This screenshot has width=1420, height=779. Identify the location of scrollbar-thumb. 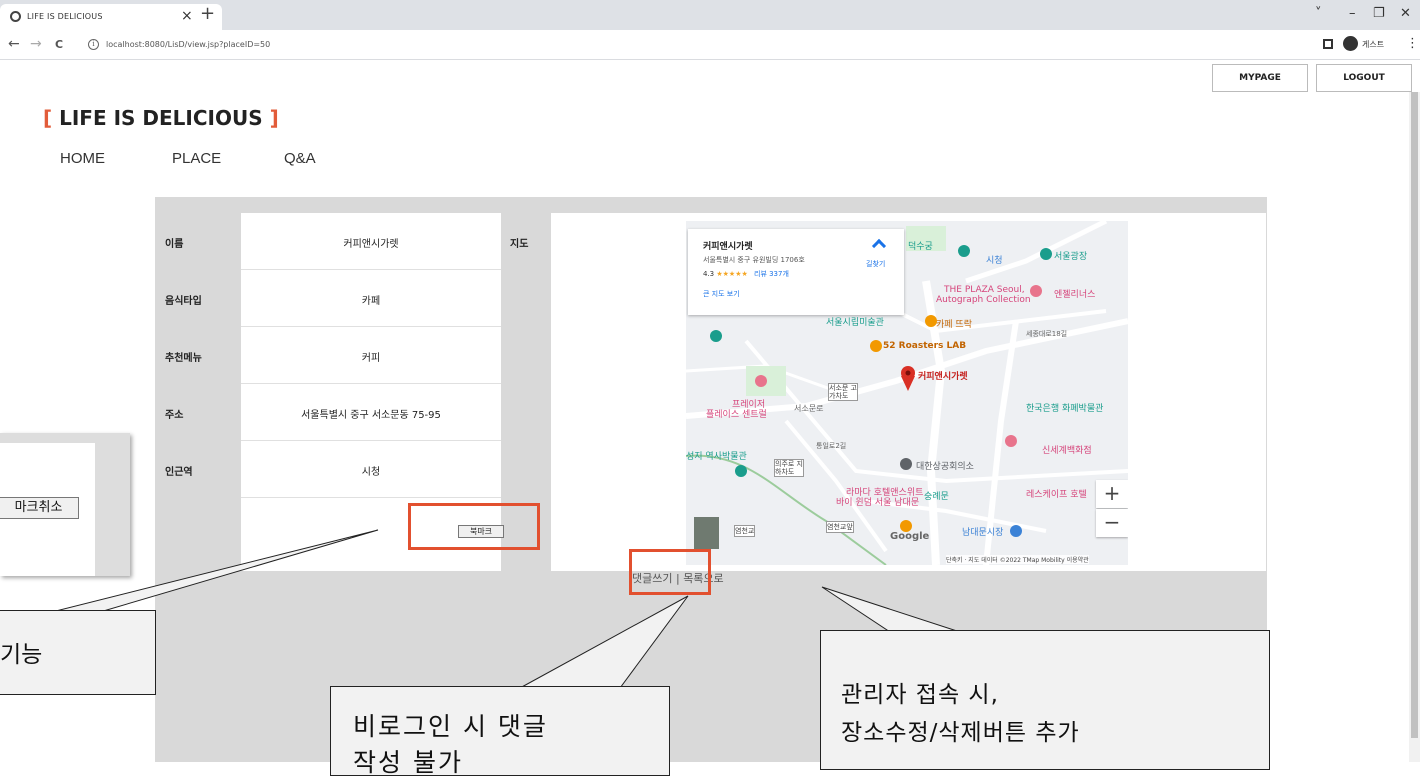
(1414, 415).